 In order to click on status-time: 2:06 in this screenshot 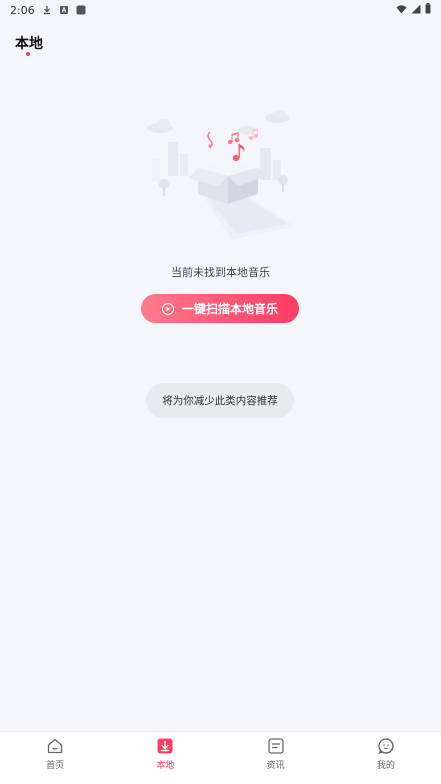, I will do `click(22, 10)`.